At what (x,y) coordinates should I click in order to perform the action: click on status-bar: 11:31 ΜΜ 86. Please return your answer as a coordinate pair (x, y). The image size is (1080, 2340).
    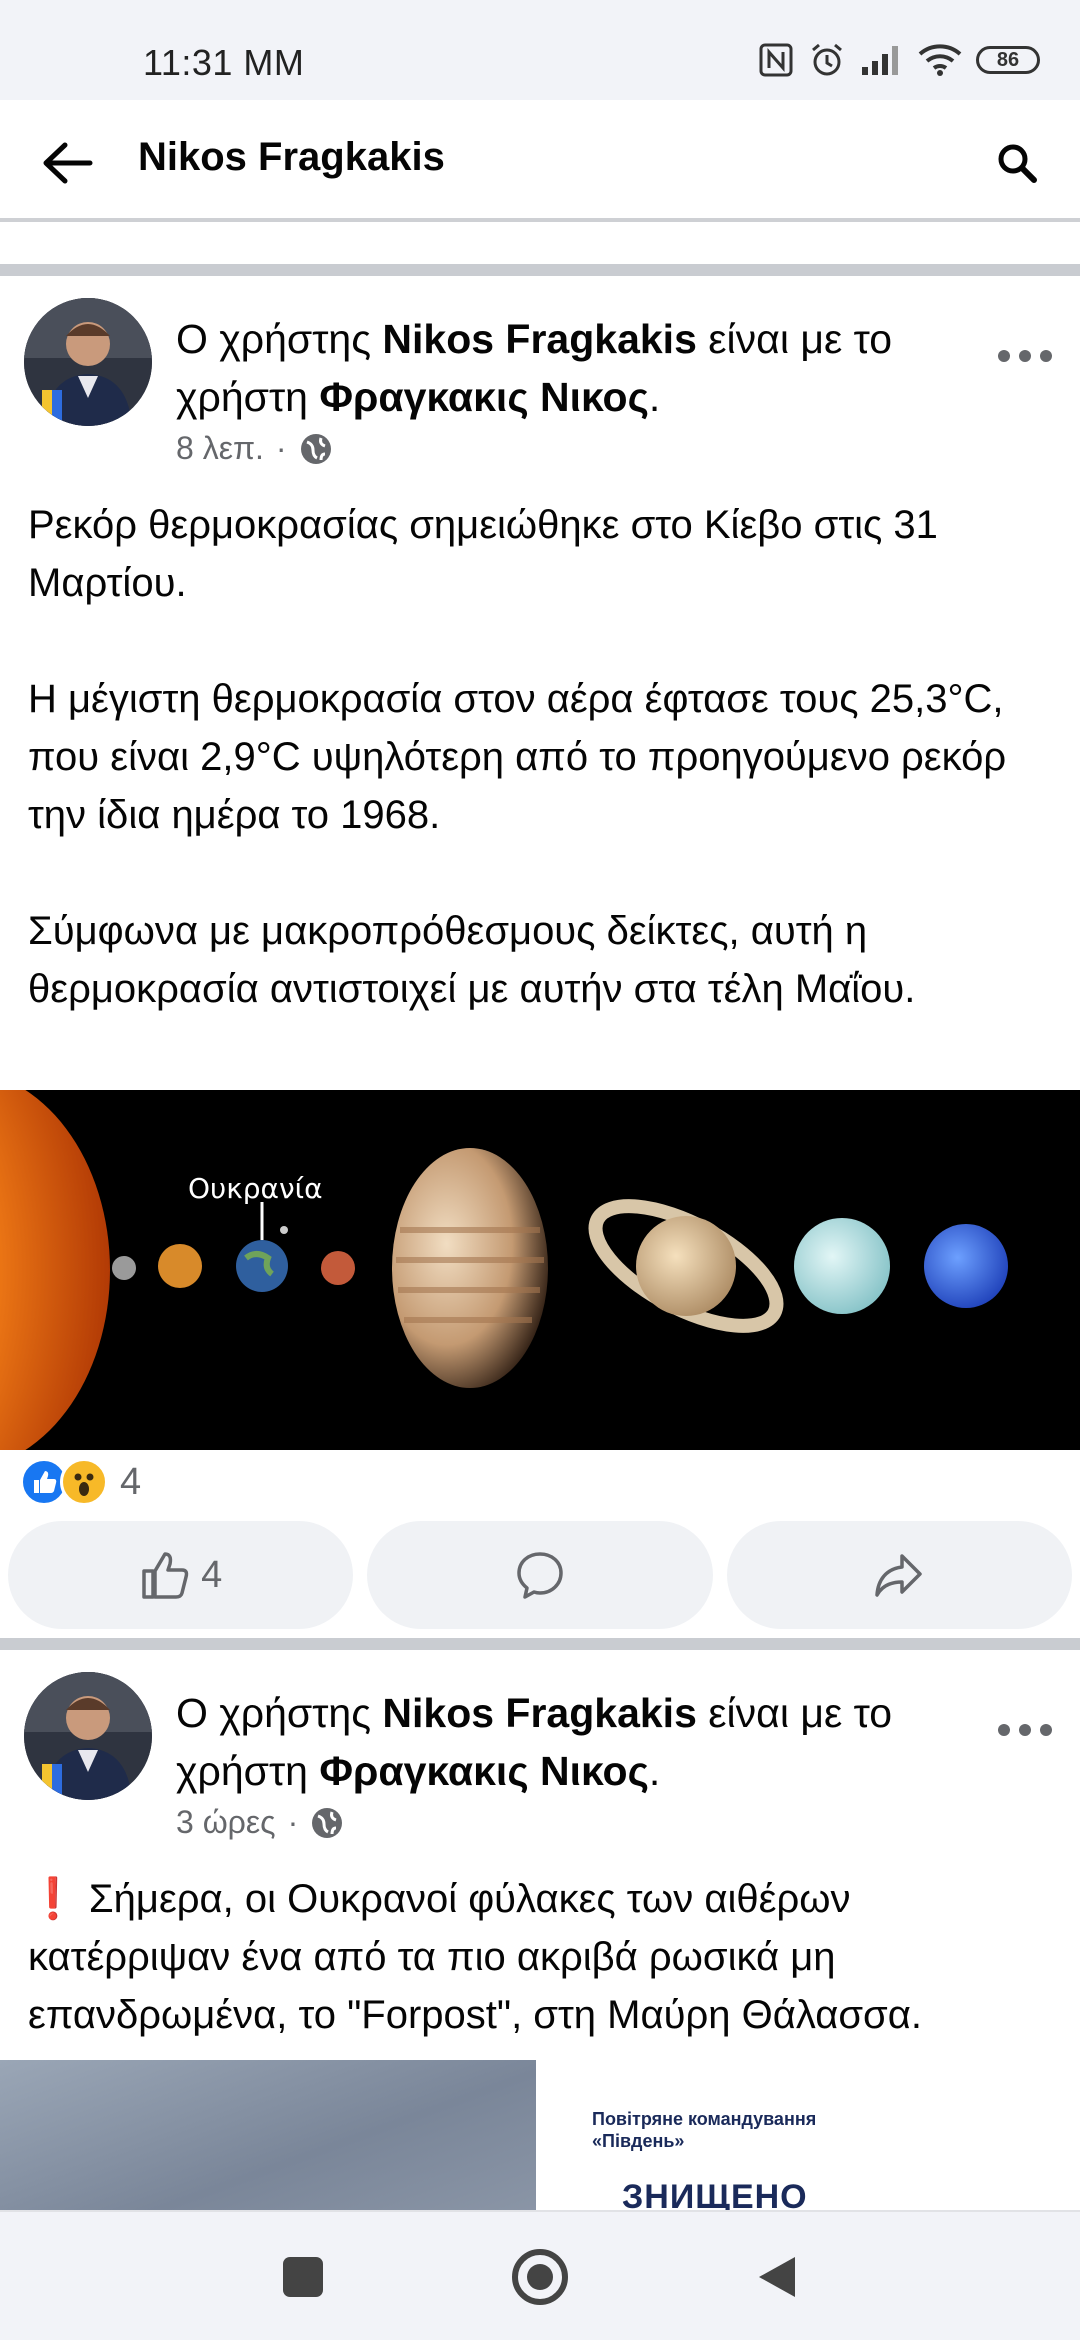
    Looking at the image, I should click on (540, 50).